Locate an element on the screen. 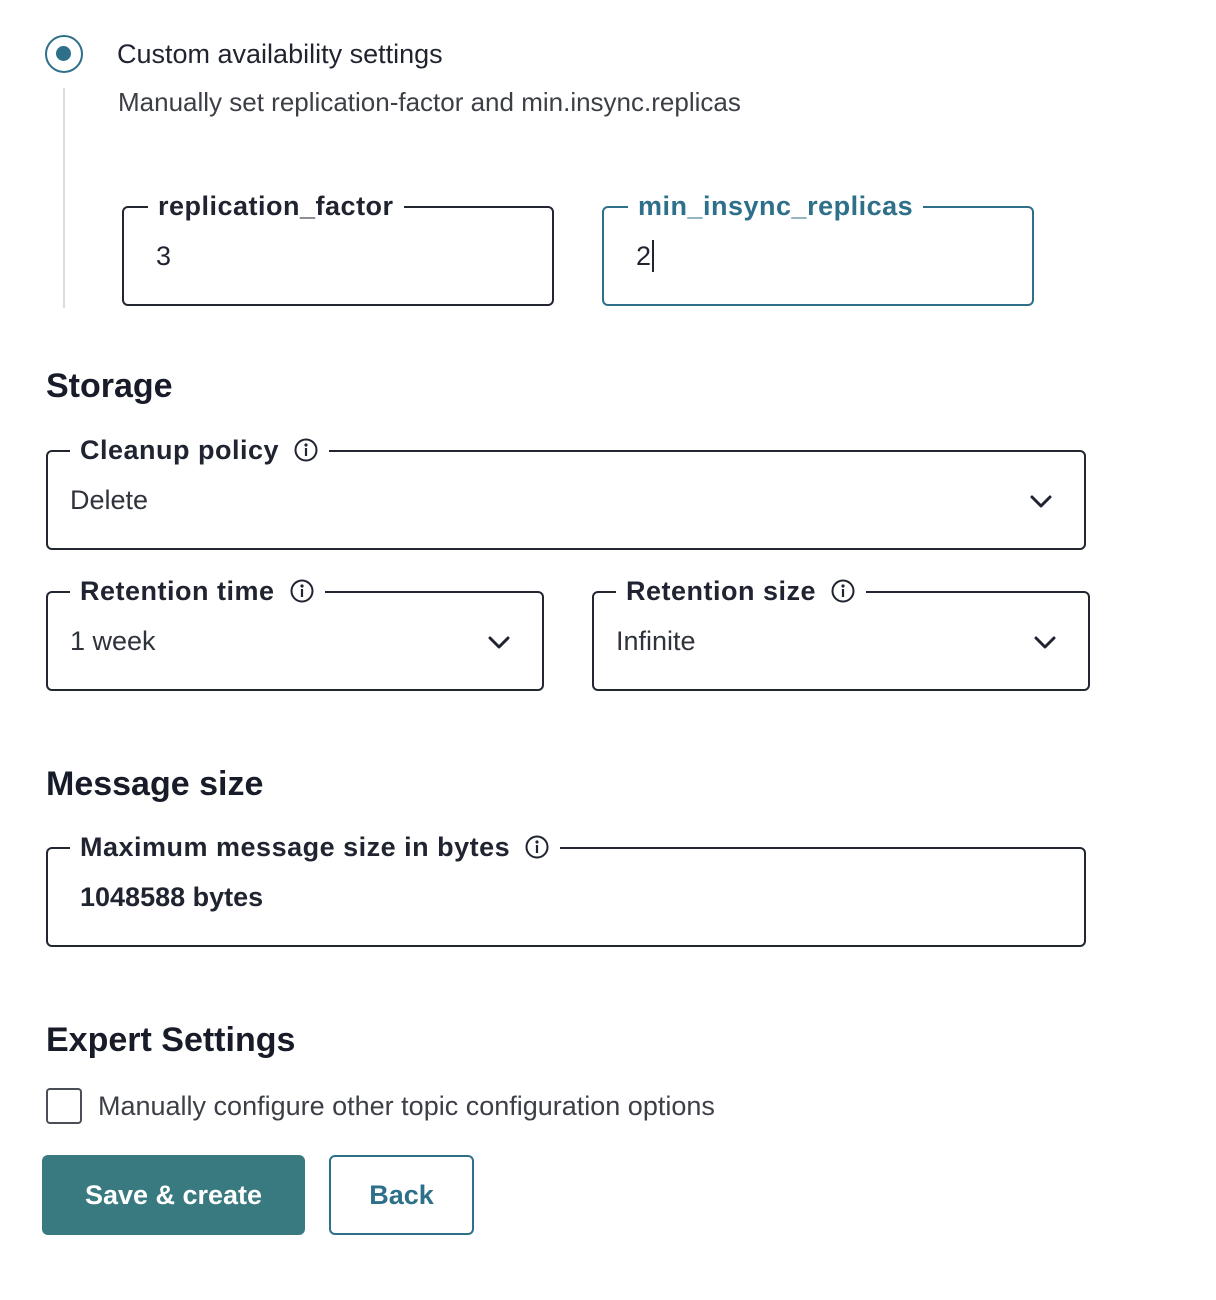 The image size is (1216, 1300). custom-availability-label: Custom availability settings is located at coordinates (280, 54).